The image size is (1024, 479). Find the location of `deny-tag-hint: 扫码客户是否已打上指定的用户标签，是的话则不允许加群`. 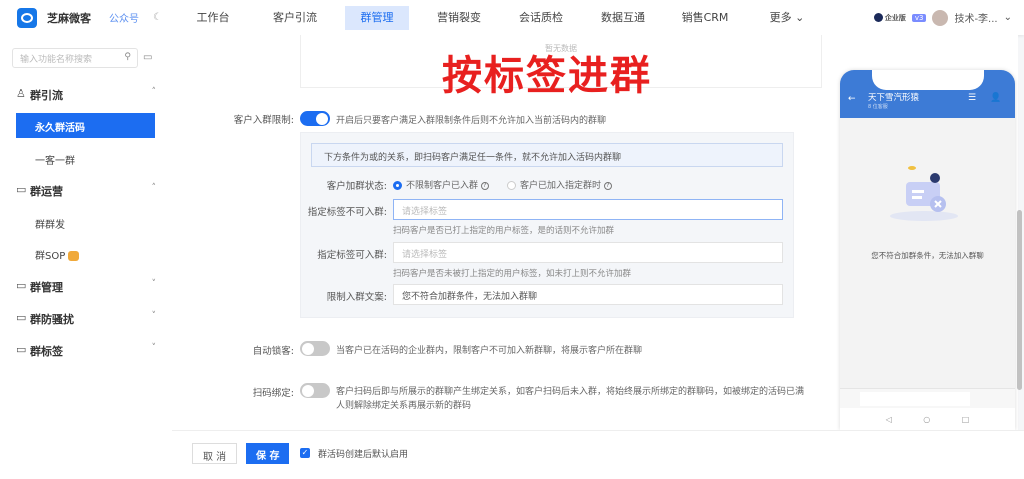

deny-tag-hint: 扫码客户是否已打上指定的用户标签，是的话则不允许加群 is located at coordinates (504, 231).